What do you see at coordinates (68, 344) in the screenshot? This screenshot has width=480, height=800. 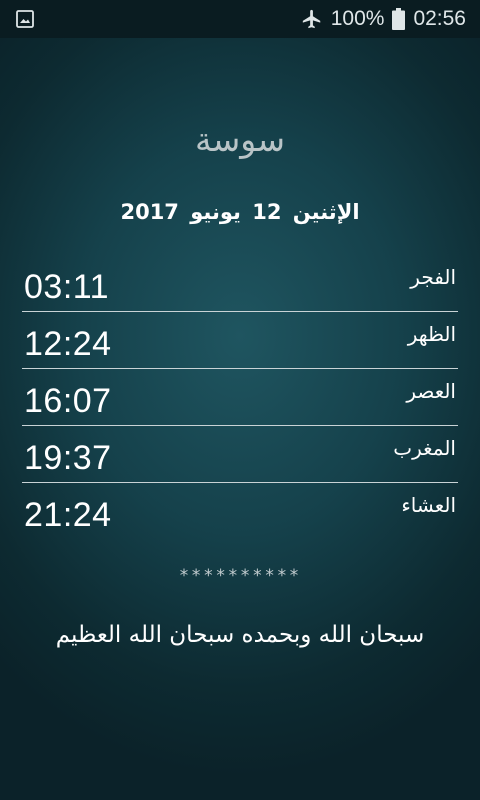 I see `prayer-time: 12:24` at bounding box center [68, 344].